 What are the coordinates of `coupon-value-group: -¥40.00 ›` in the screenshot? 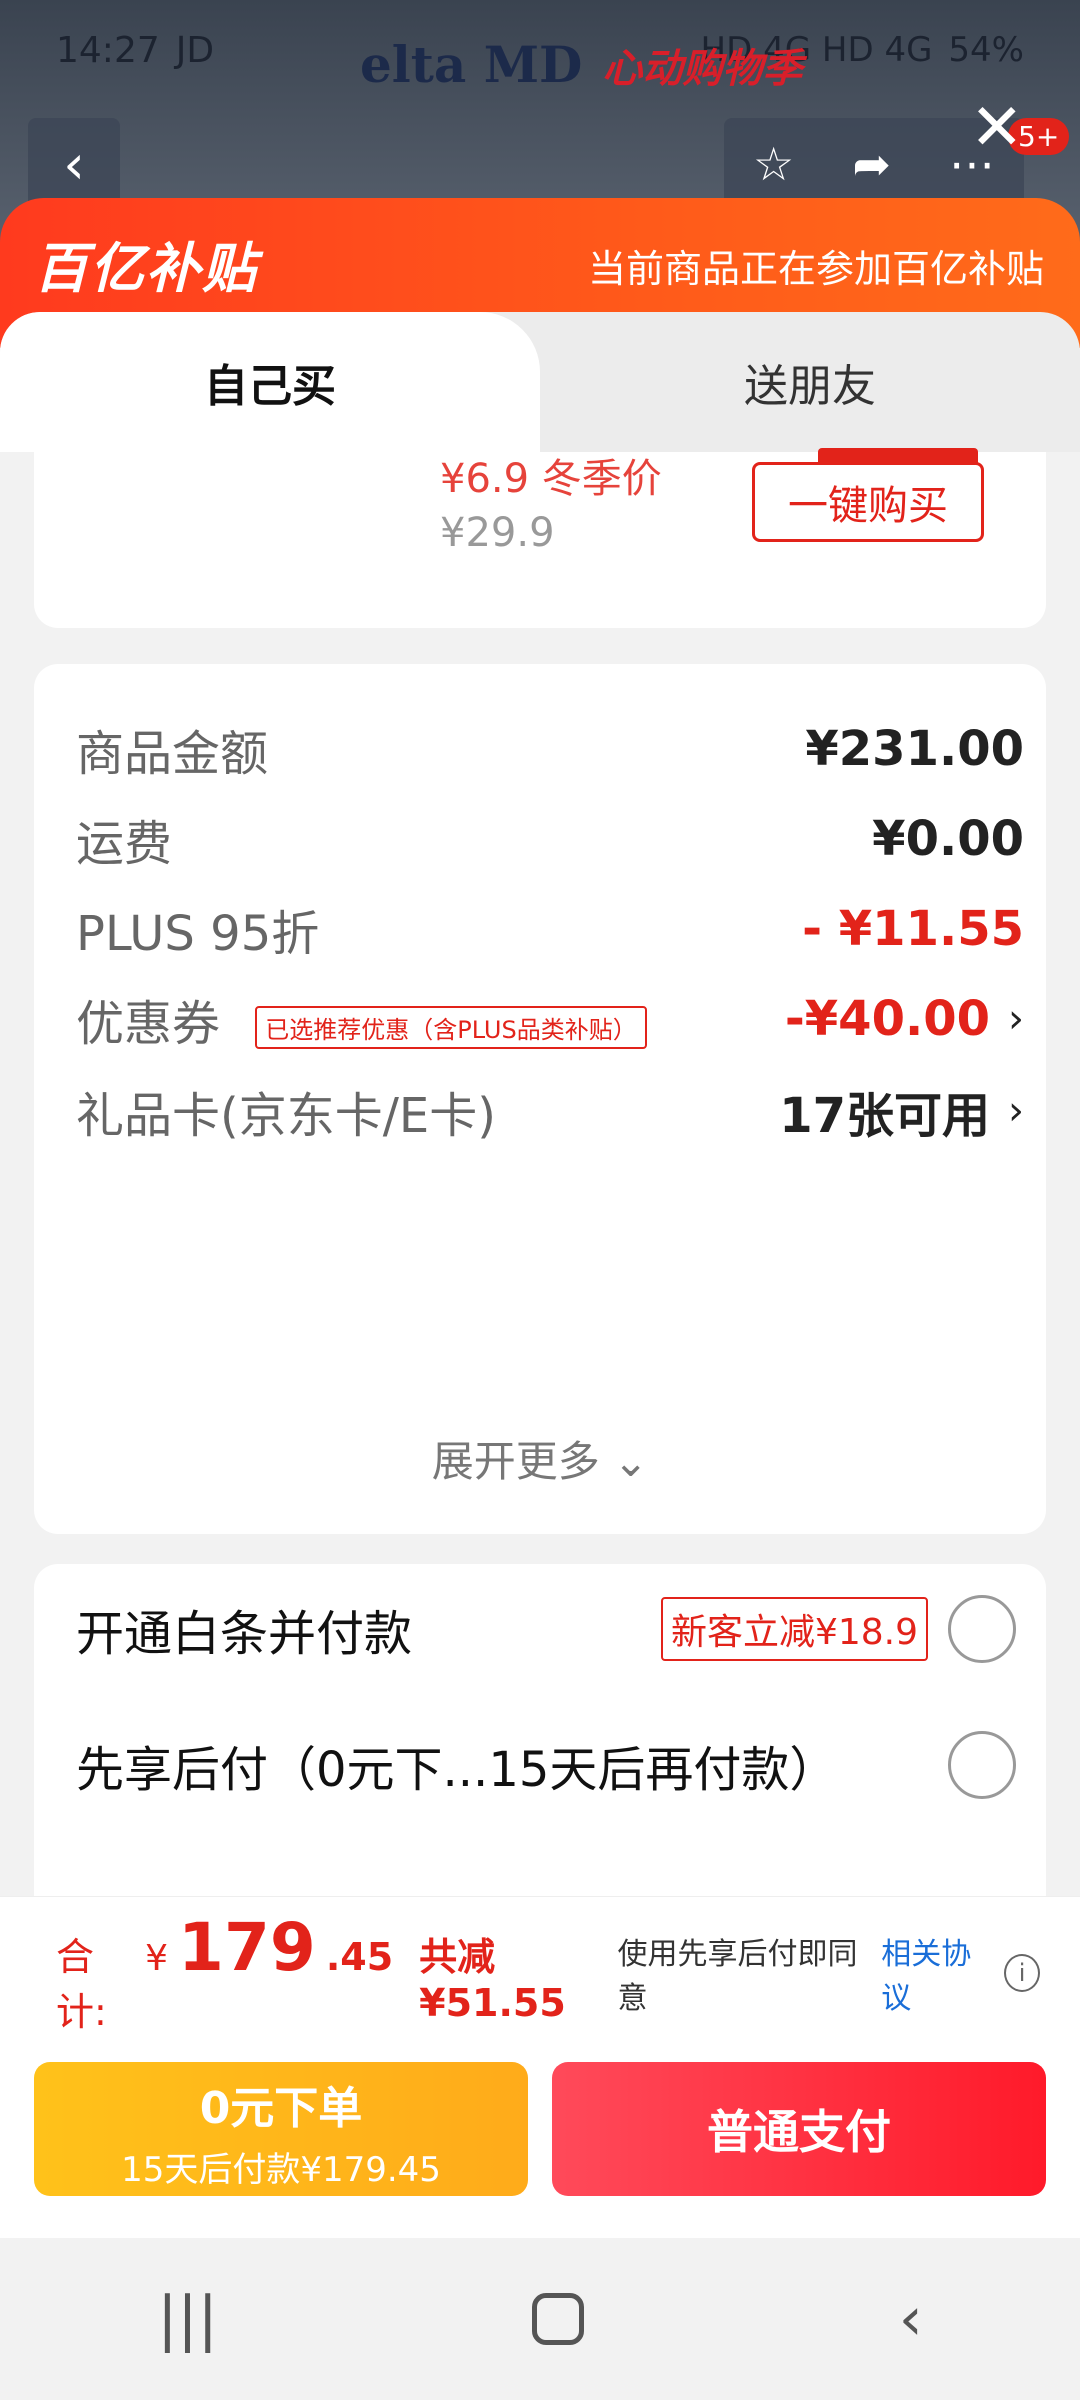 It's located at (904, 1019).